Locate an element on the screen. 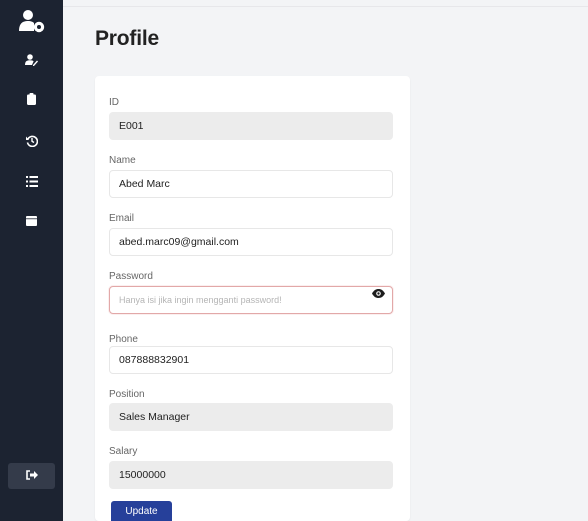 This screenshot has height=521, width=588. password-field: Hanya isi jika ingin mengganti password! is located at coordinates (251, 300).